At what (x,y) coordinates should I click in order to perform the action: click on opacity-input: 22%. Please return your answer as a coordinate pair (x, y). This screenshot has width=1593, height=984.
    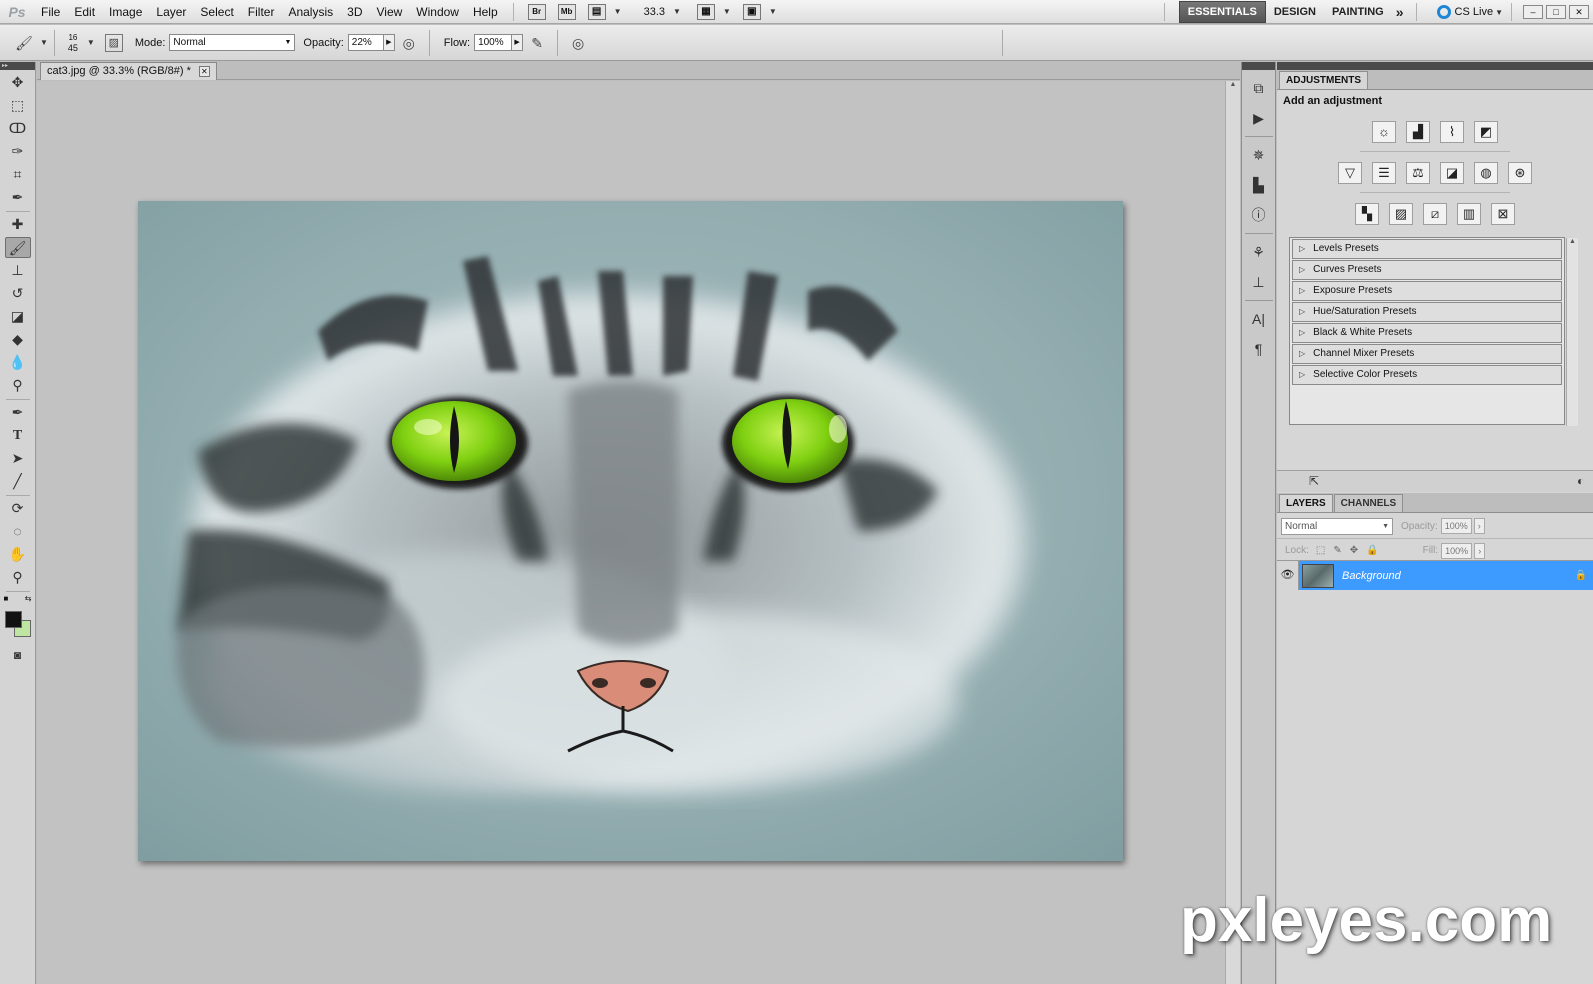
    Looking at the image, I should click on (365, 42).